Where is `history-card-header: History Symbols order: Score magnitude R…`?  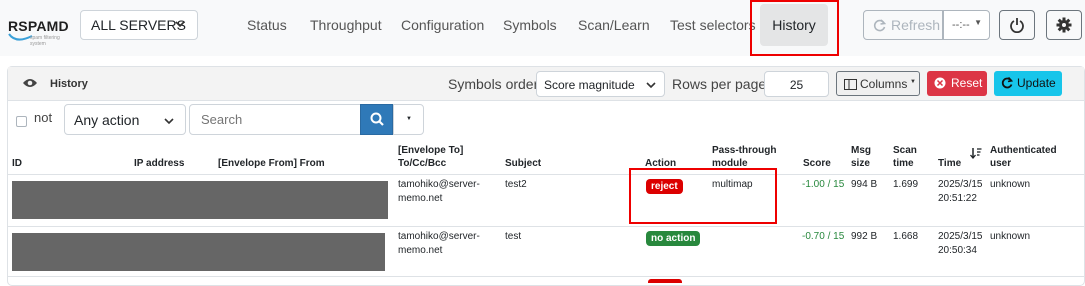
history-card-header: History Symbols order: Score magnitude R… is located at coordinates (546, 84).